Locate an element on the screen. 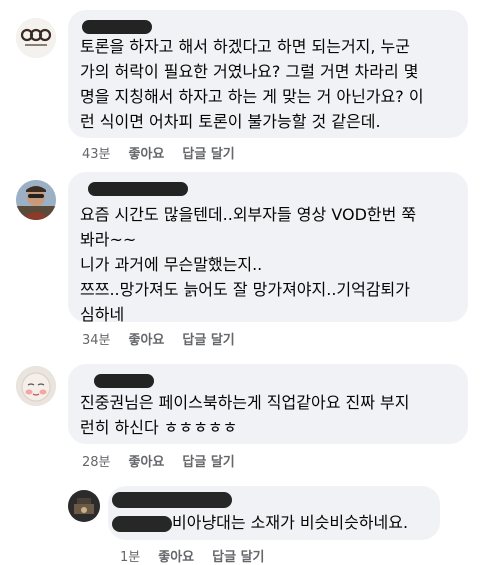 The width and height of the screenshot is (480, 565). comment-text-line: 가의 허락이 필요한 거였나요? 그럴 거면 차라리 몇 is located at coordinates (249, 71).